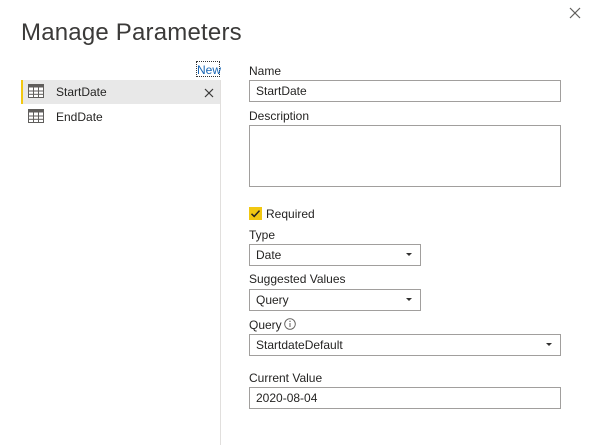  What do you see at coordinates (120, 92) in the screenshot?
I see `parameter-item-startdate: StartDate` at bounding box center [120, 92].